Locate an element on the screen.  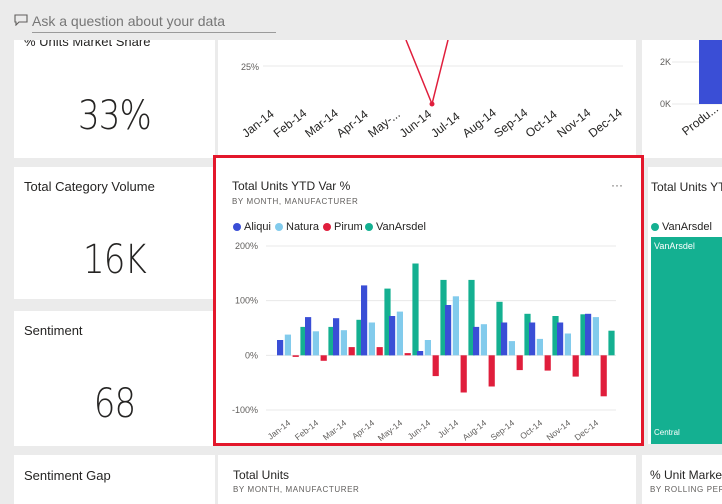
y-tick-label: 200% is located at coordinates (246, 246).